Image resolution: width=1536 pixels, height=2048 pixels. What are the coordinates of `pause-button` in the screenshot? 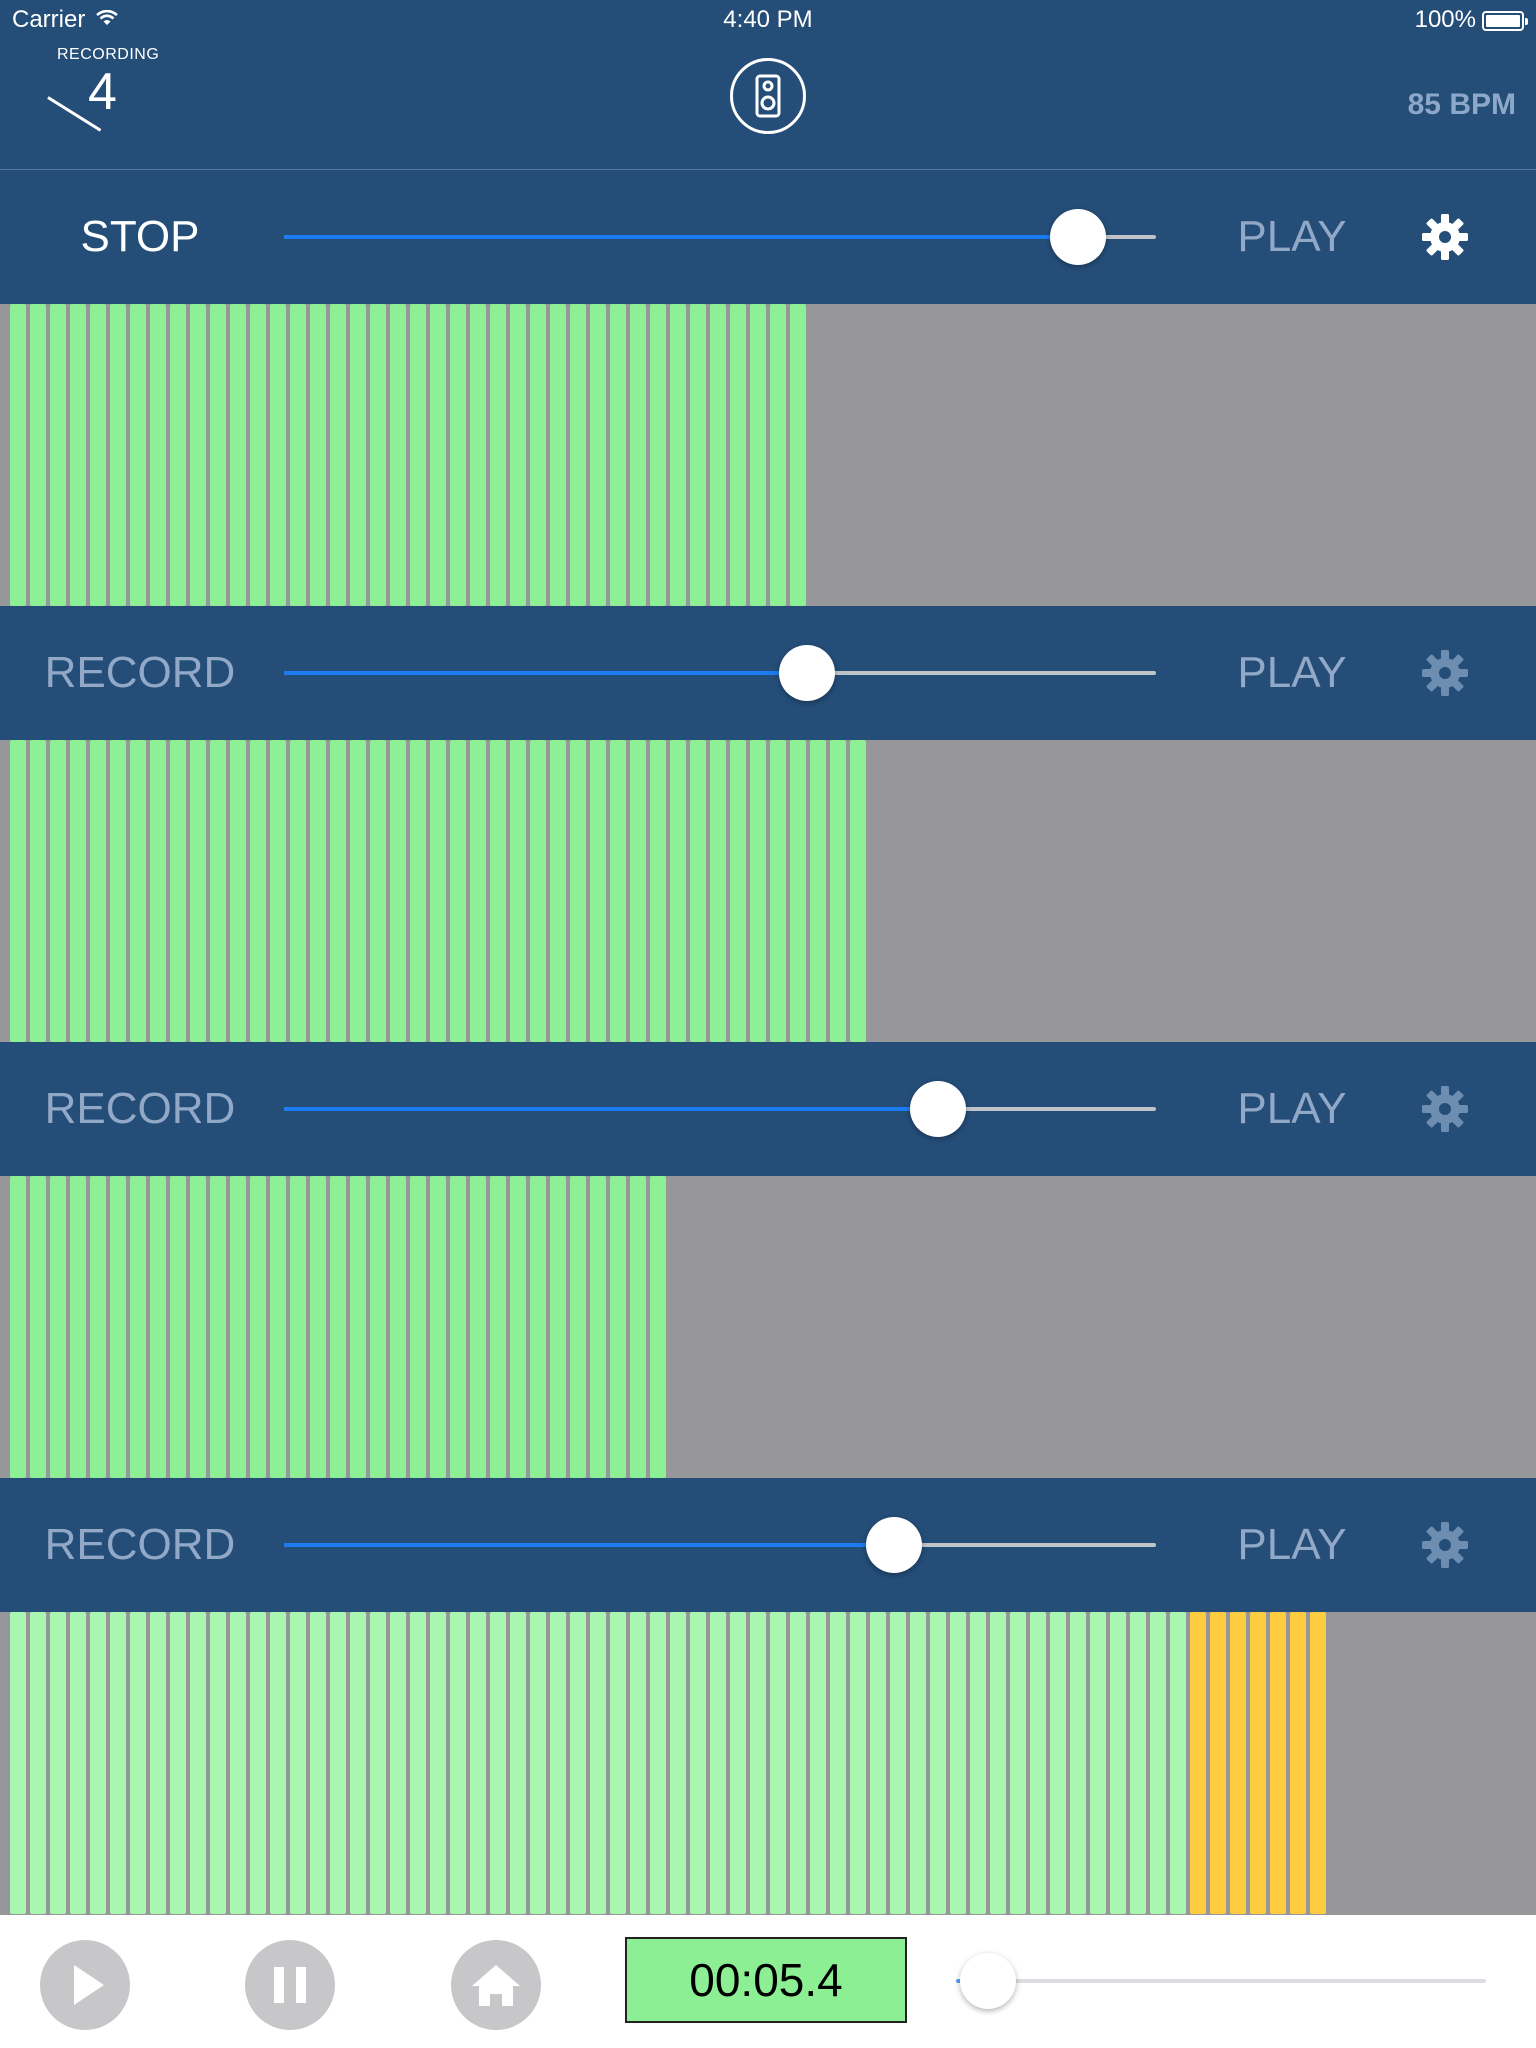 It's located at (290, 1985).